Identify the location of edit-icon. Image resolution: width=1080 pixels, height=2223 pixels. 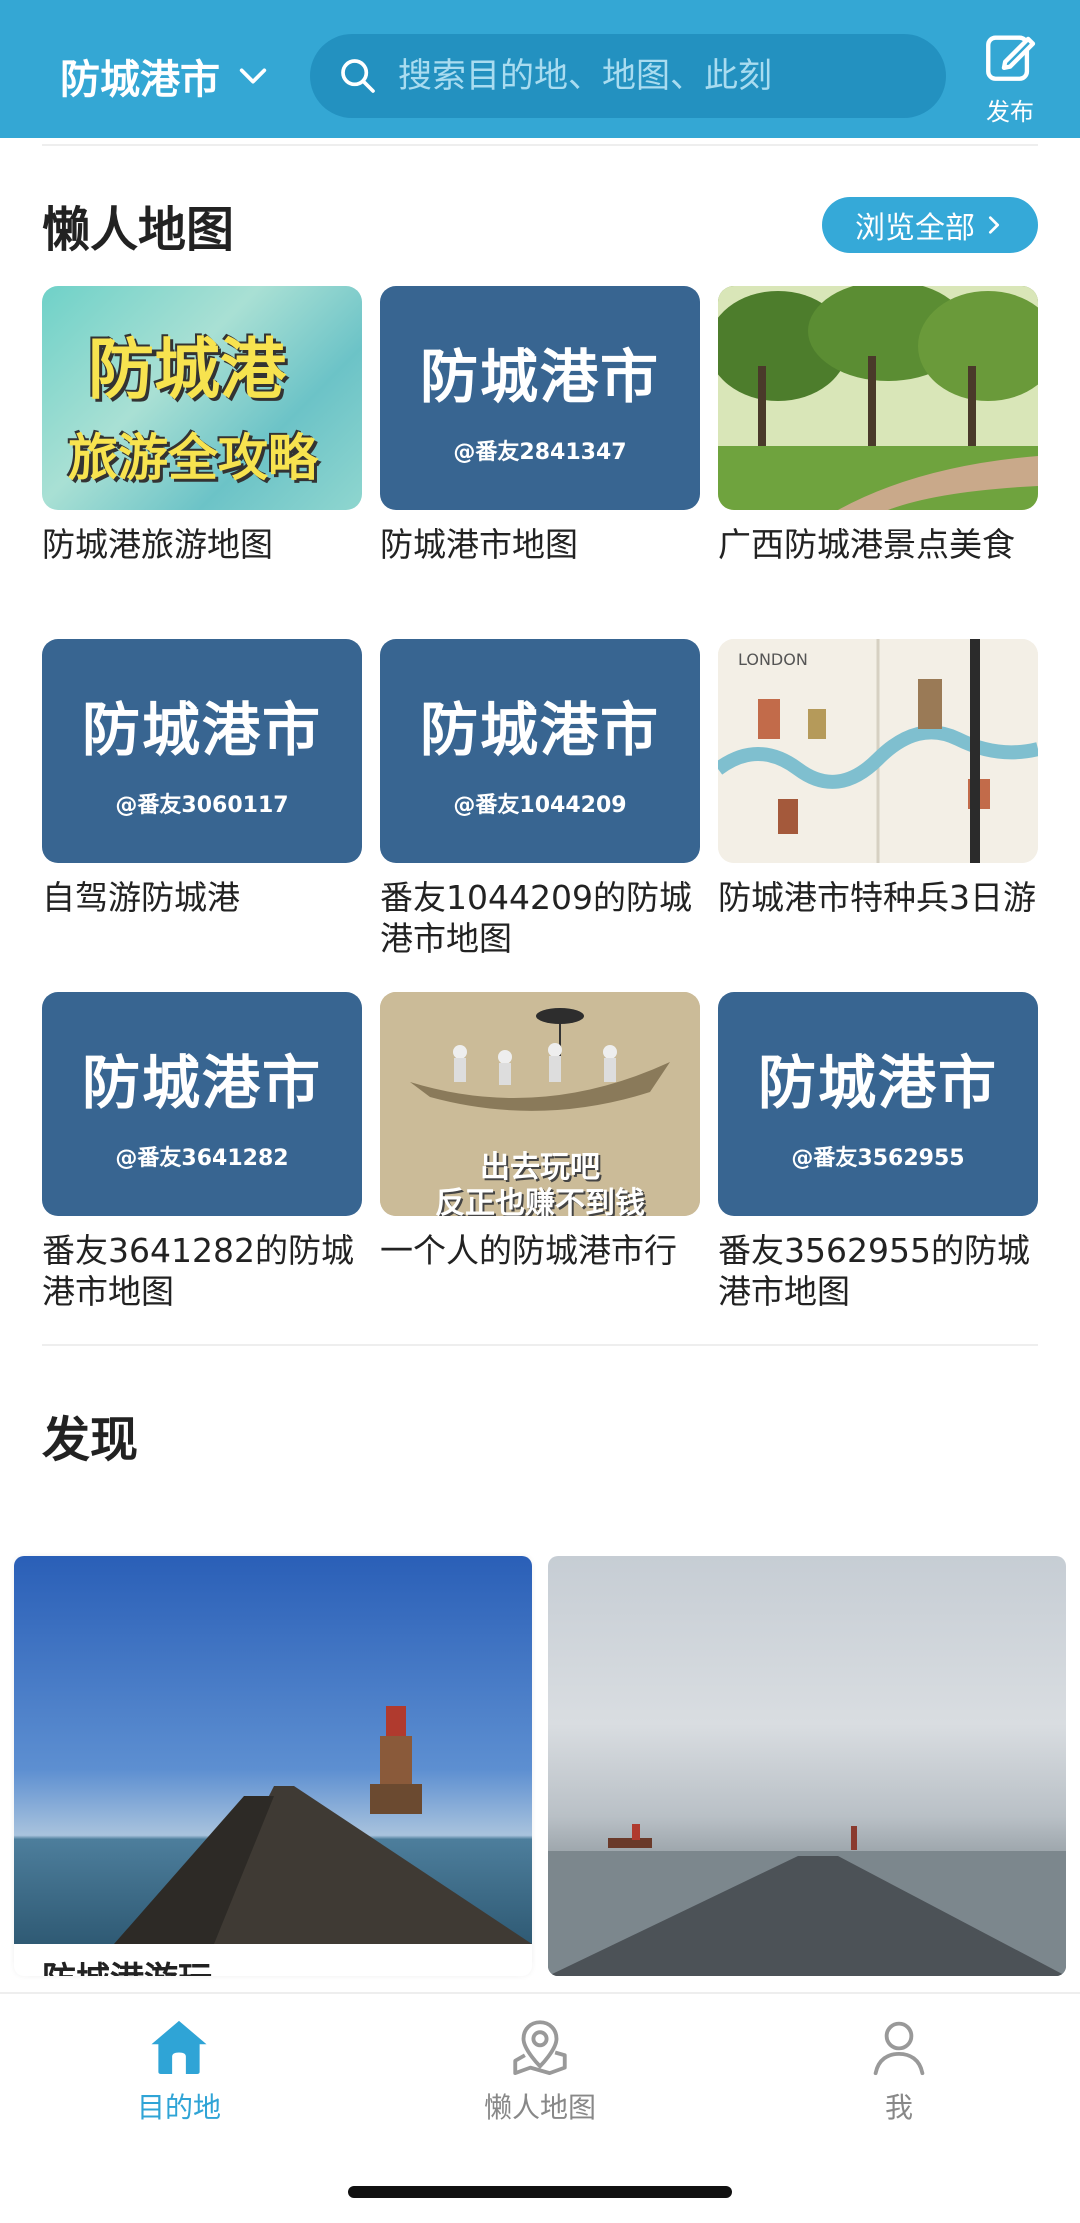
(1011, 58).